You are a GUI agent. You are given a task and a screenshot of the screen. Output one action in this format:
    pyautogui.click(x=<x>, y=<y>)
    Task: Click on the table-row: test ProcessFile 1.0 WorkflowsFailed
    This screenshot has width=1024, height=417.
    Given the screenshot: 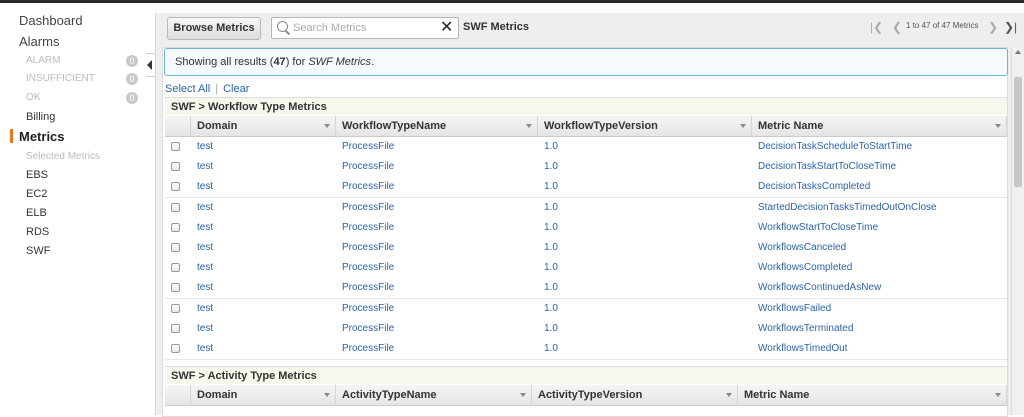 What is the action you would take?
    pyautogui.click(x=586, y=309)
    